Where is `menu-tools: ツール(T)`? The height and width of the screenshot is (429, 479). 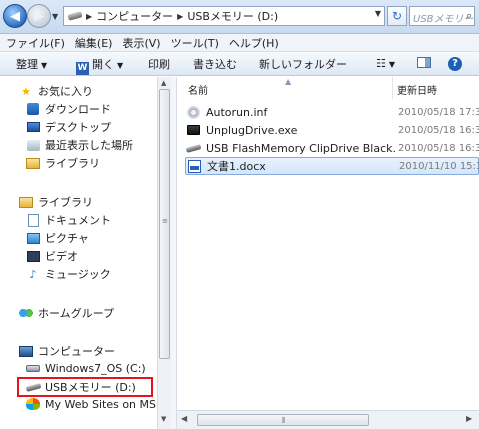 menu-tools: ツール(T) is located at coordinates (195, 43).